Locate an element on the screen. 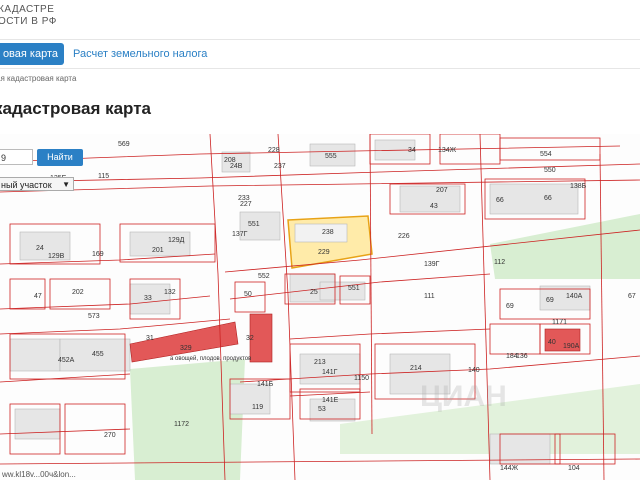 The height and width of the screenshot is (480, 640). svg-text: 33 is located at coordinates (148, 298).